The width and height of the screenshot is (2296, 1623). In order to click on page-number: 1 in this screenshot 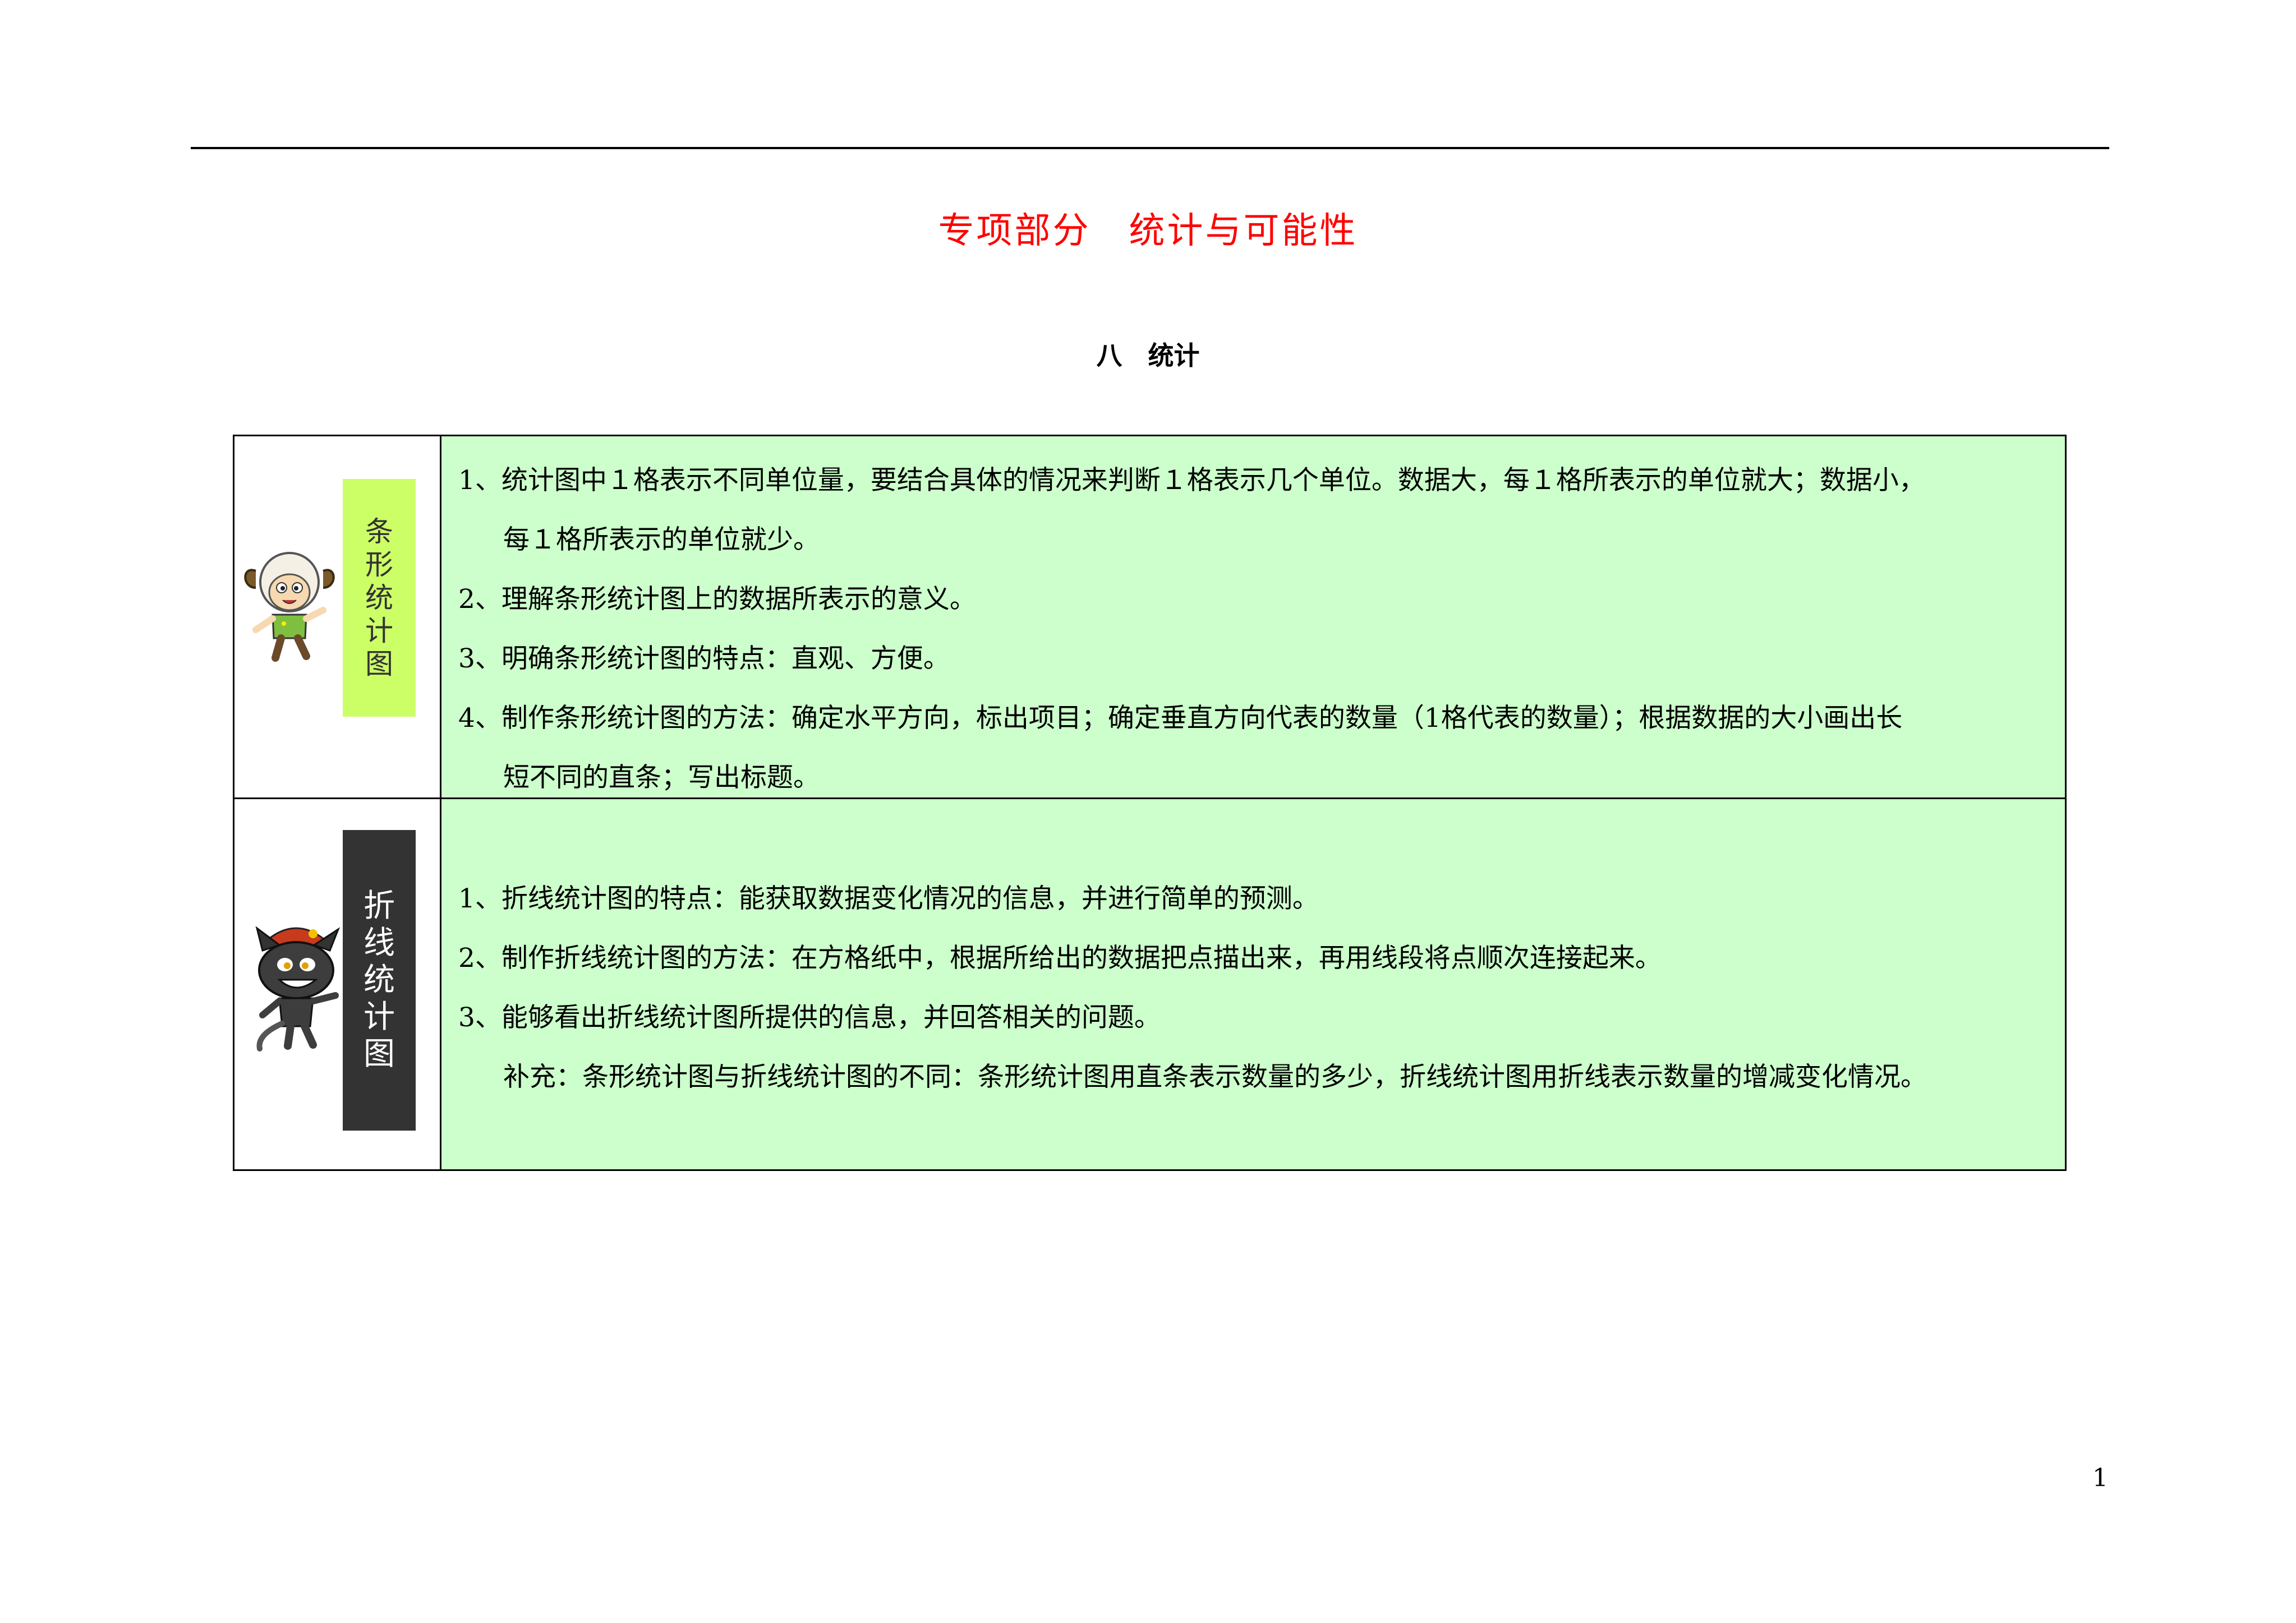, I will do `click(2100, 1478)`.